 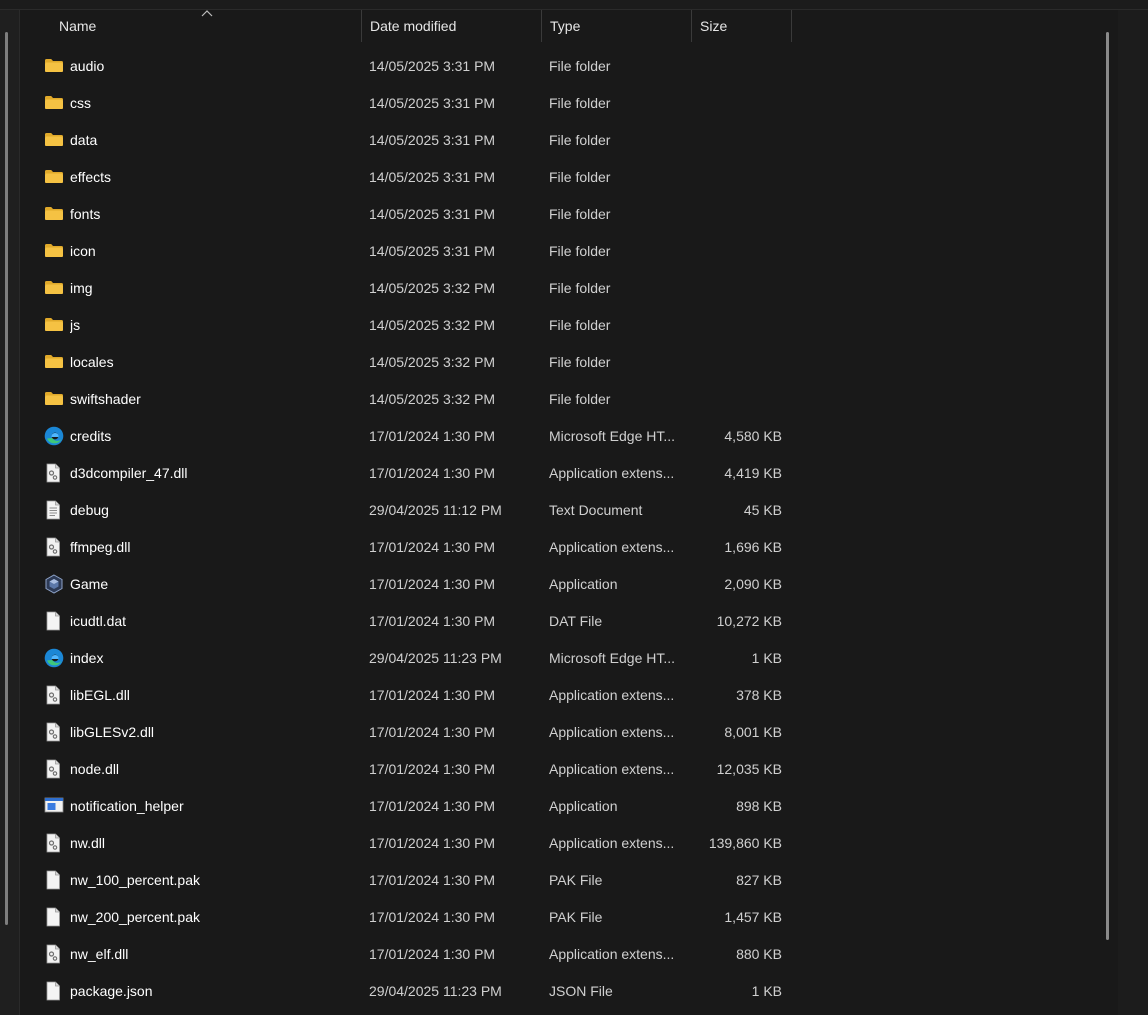 What do you see at coordinates (215, 732) in the screenshot?
I see `file-name: libGLESv2.dll` at bounding box center [215, 732].